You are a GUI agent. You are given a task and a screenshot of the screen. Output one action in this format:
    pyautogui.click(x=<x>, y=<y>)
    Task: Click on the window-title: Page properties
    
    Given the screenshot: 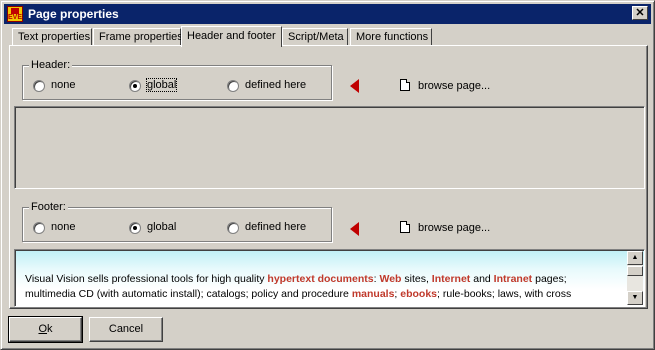 What is the action you would take?
    pyautogui.click(x=73, y=14)
    